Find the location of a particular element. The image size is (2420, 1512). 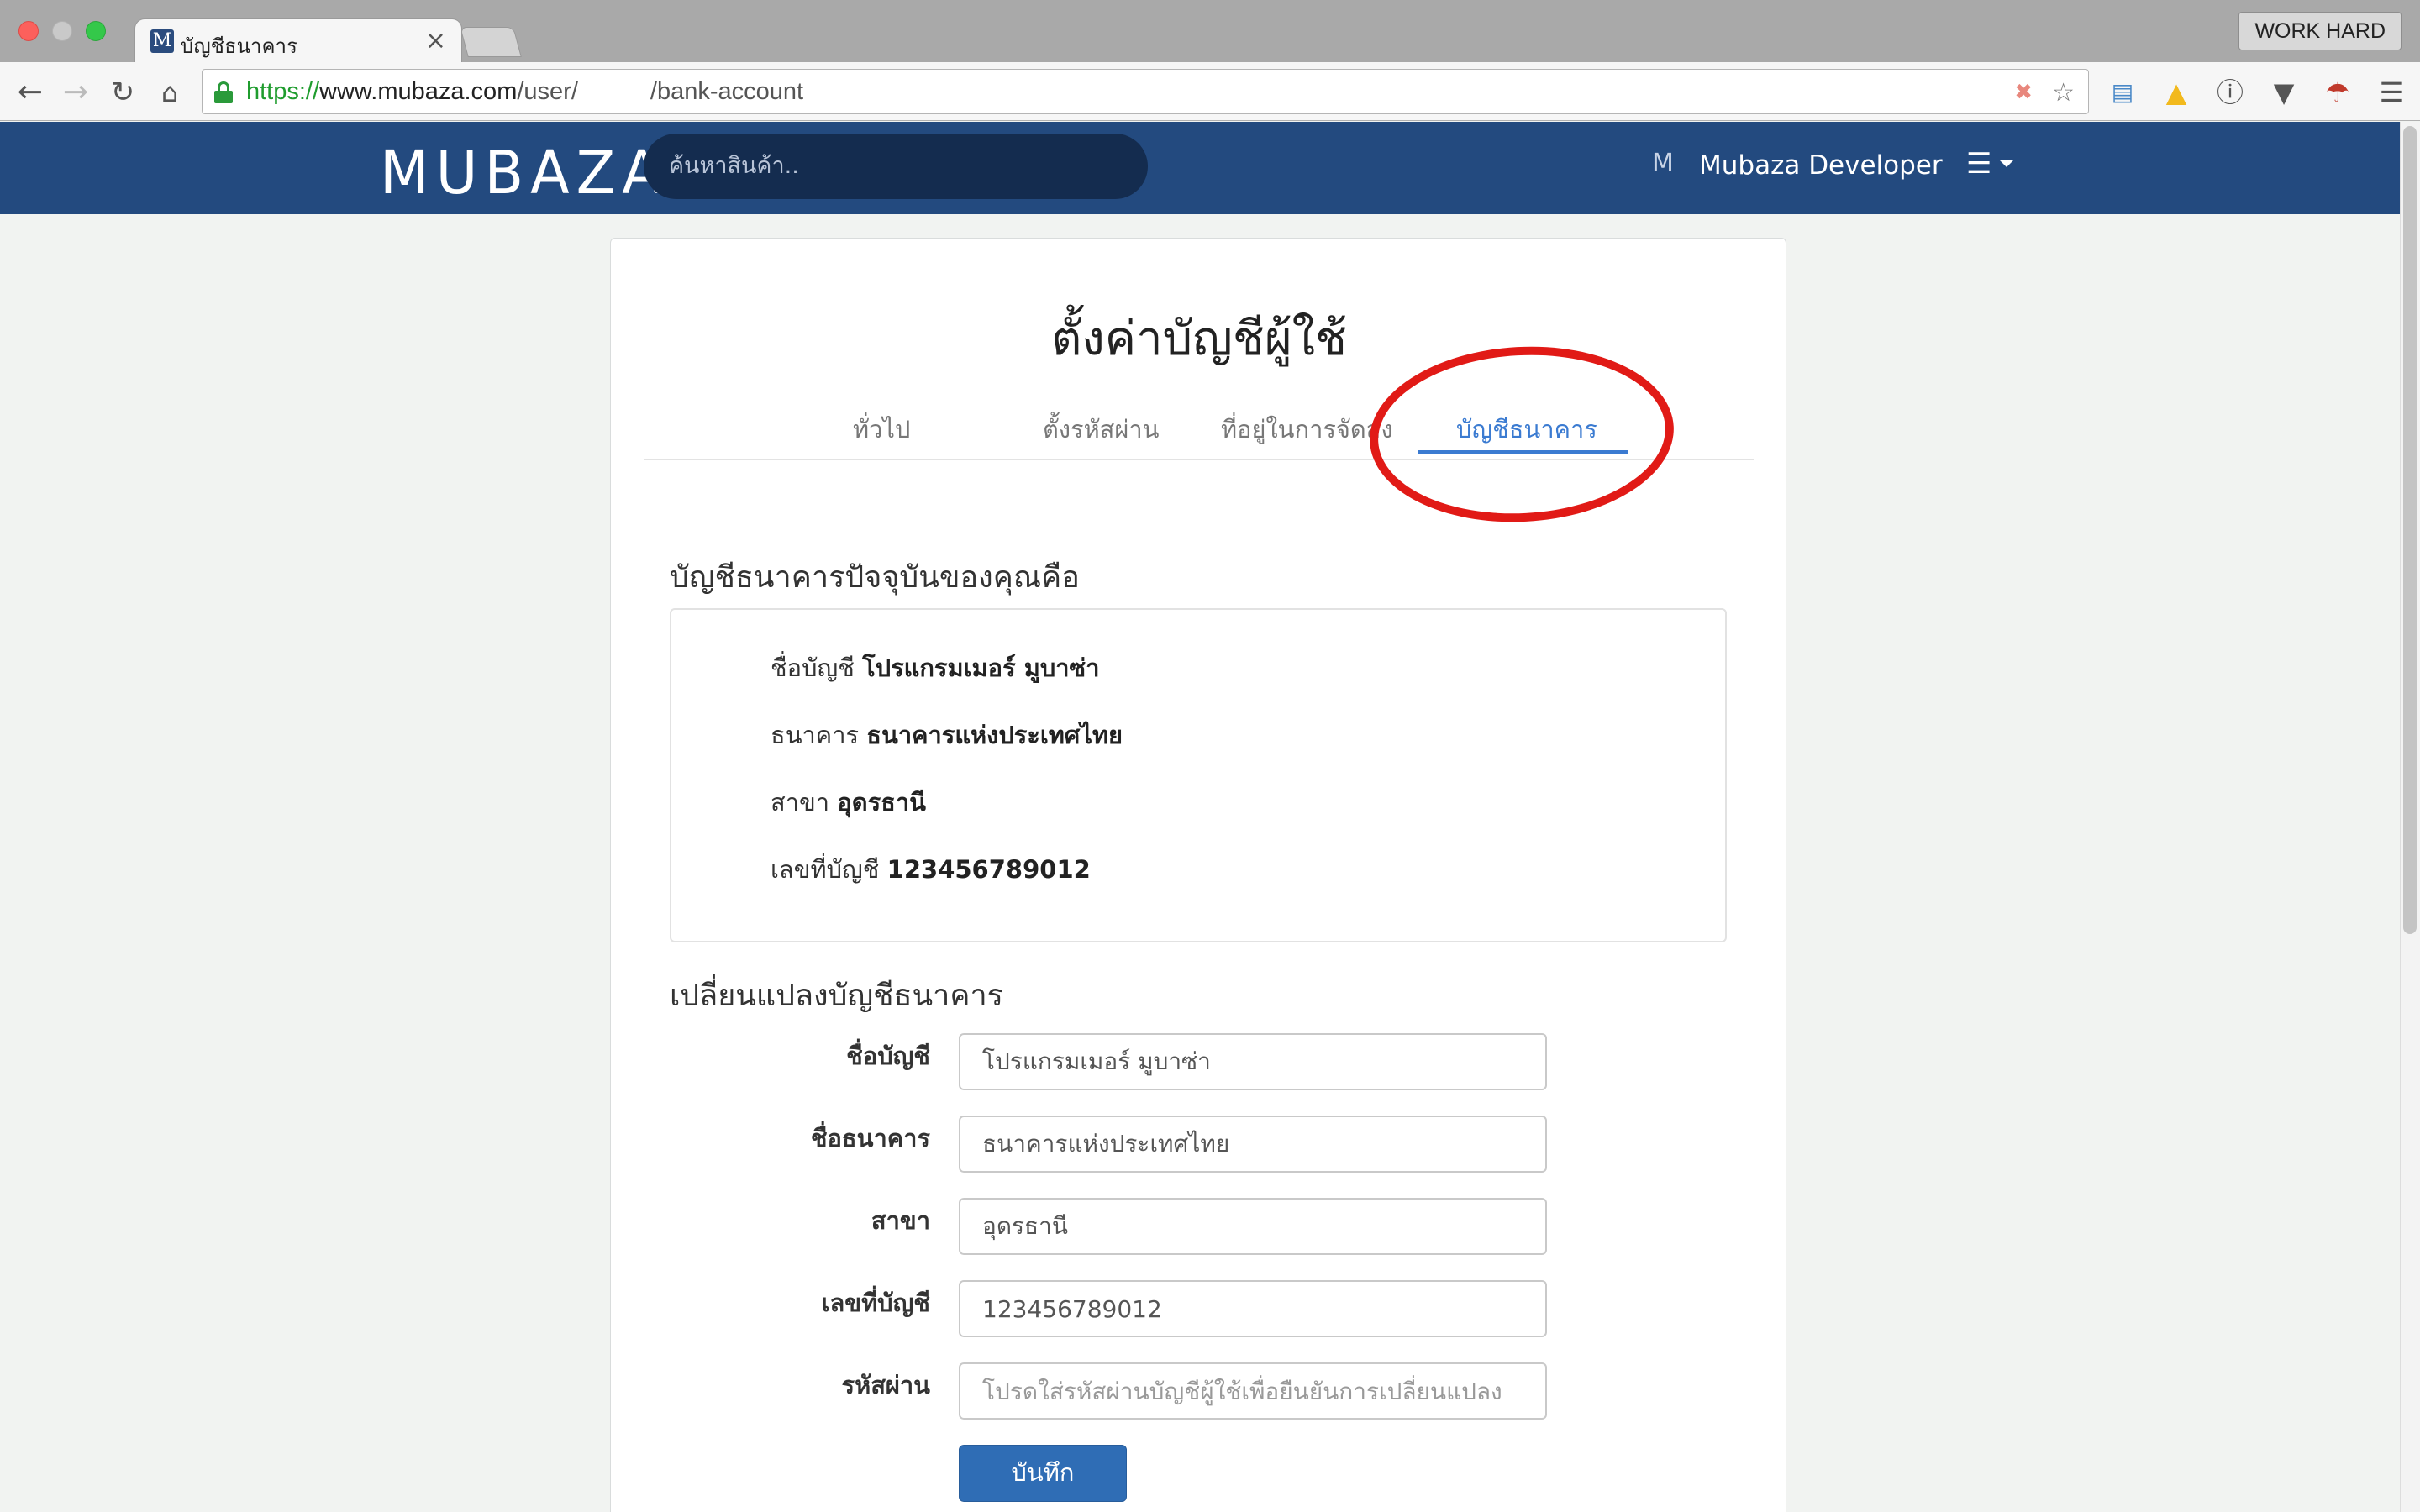

user-avatar-icon: M is located at coordinates (1663, 163).